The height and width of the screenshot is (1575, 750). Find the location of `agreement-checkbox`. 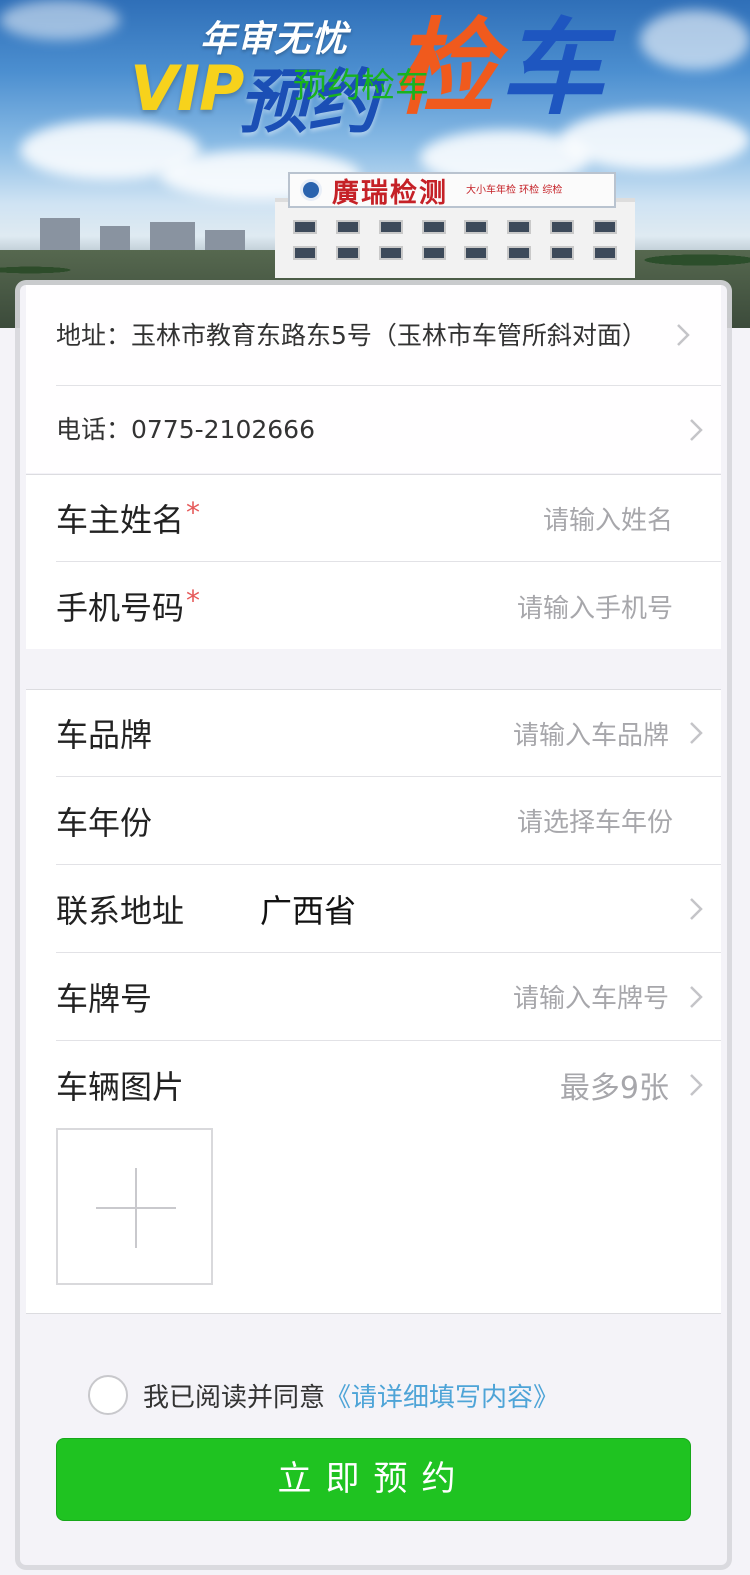

agreement-checkbox is located at coordinates (108, 1395).